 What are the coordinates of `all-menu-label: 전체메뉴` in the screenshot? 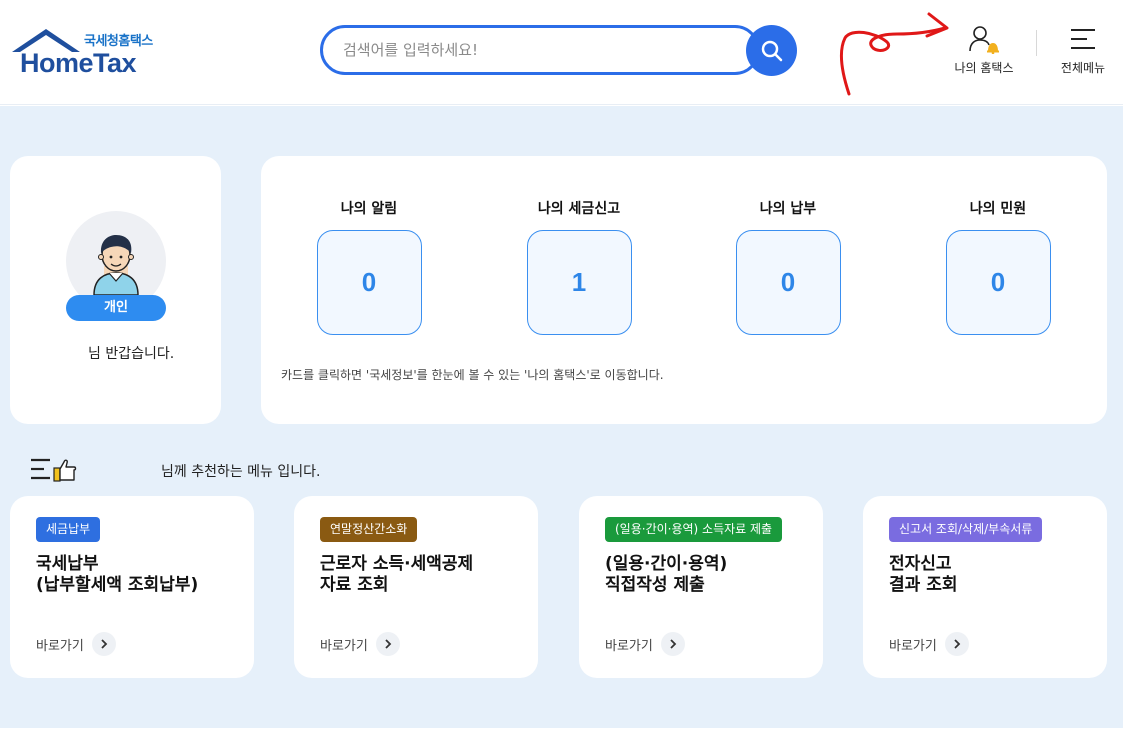 It's located at (1083, 68).